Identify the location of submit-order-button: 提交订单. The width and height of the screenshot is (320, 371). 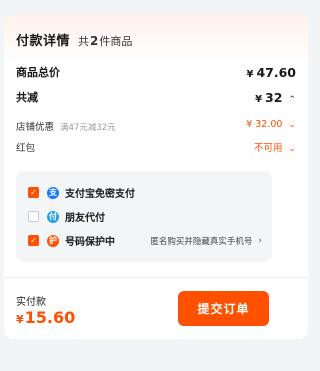
(223, 308).